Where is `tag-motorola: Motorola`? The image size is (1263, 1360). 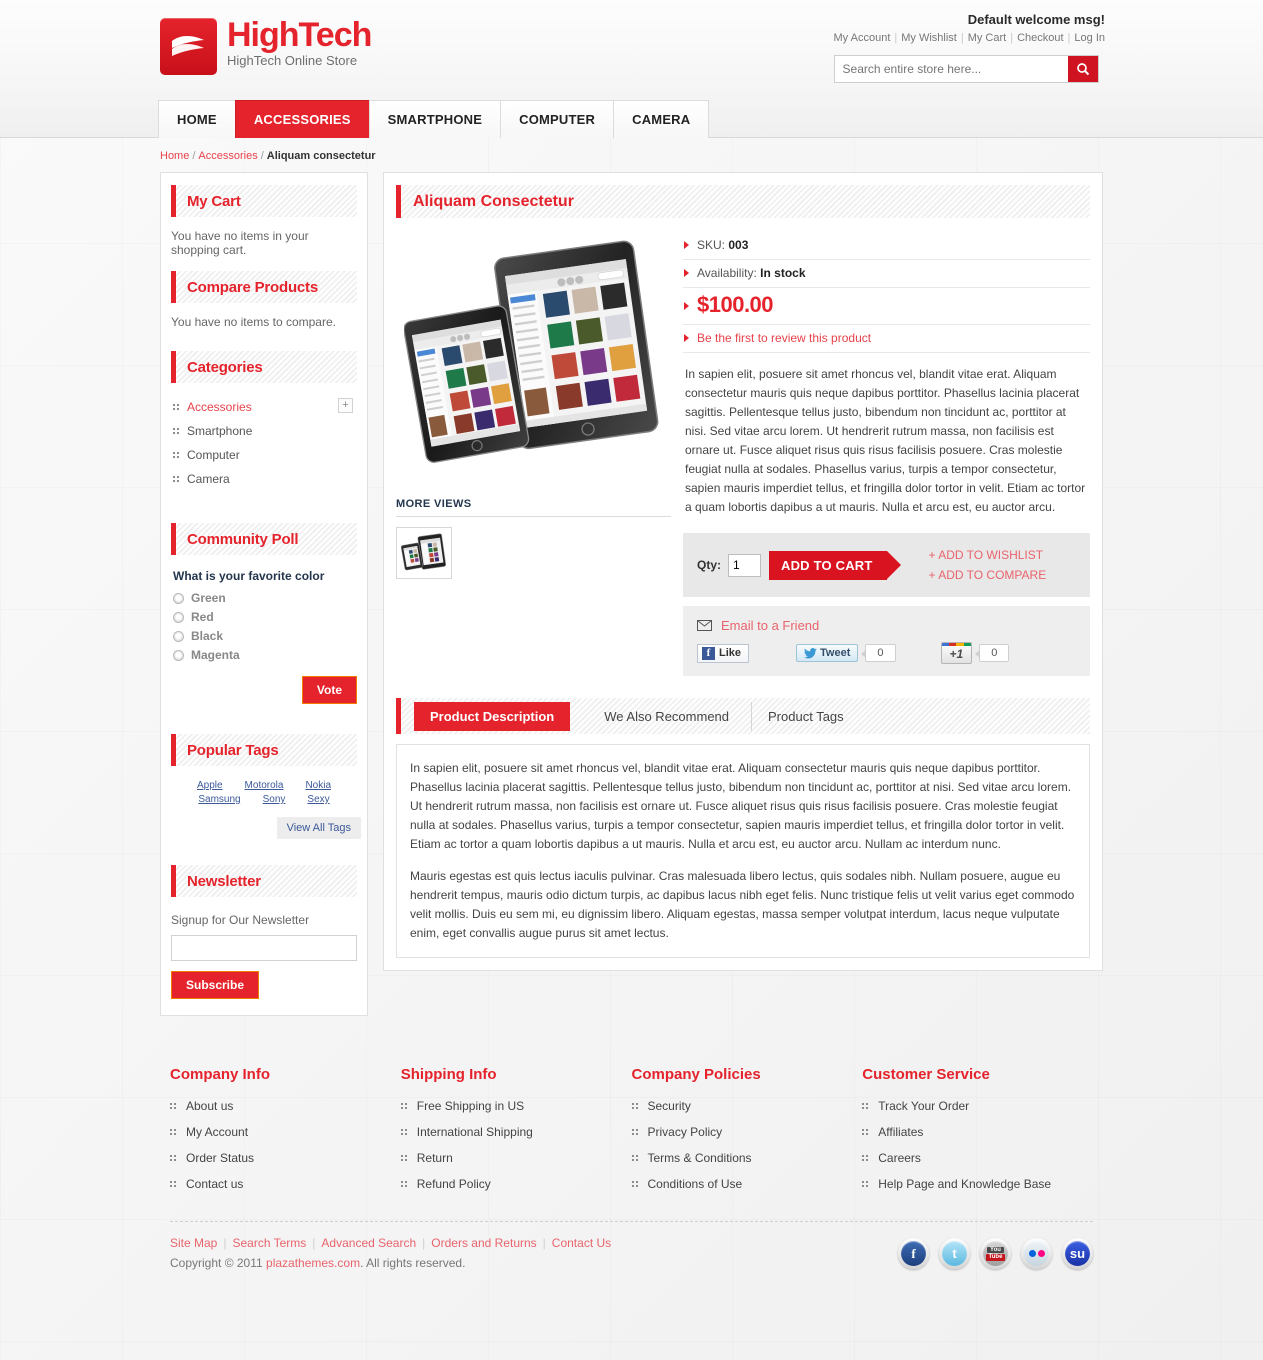
tag-motorola: Motorola is located at coordinates (264, 785).